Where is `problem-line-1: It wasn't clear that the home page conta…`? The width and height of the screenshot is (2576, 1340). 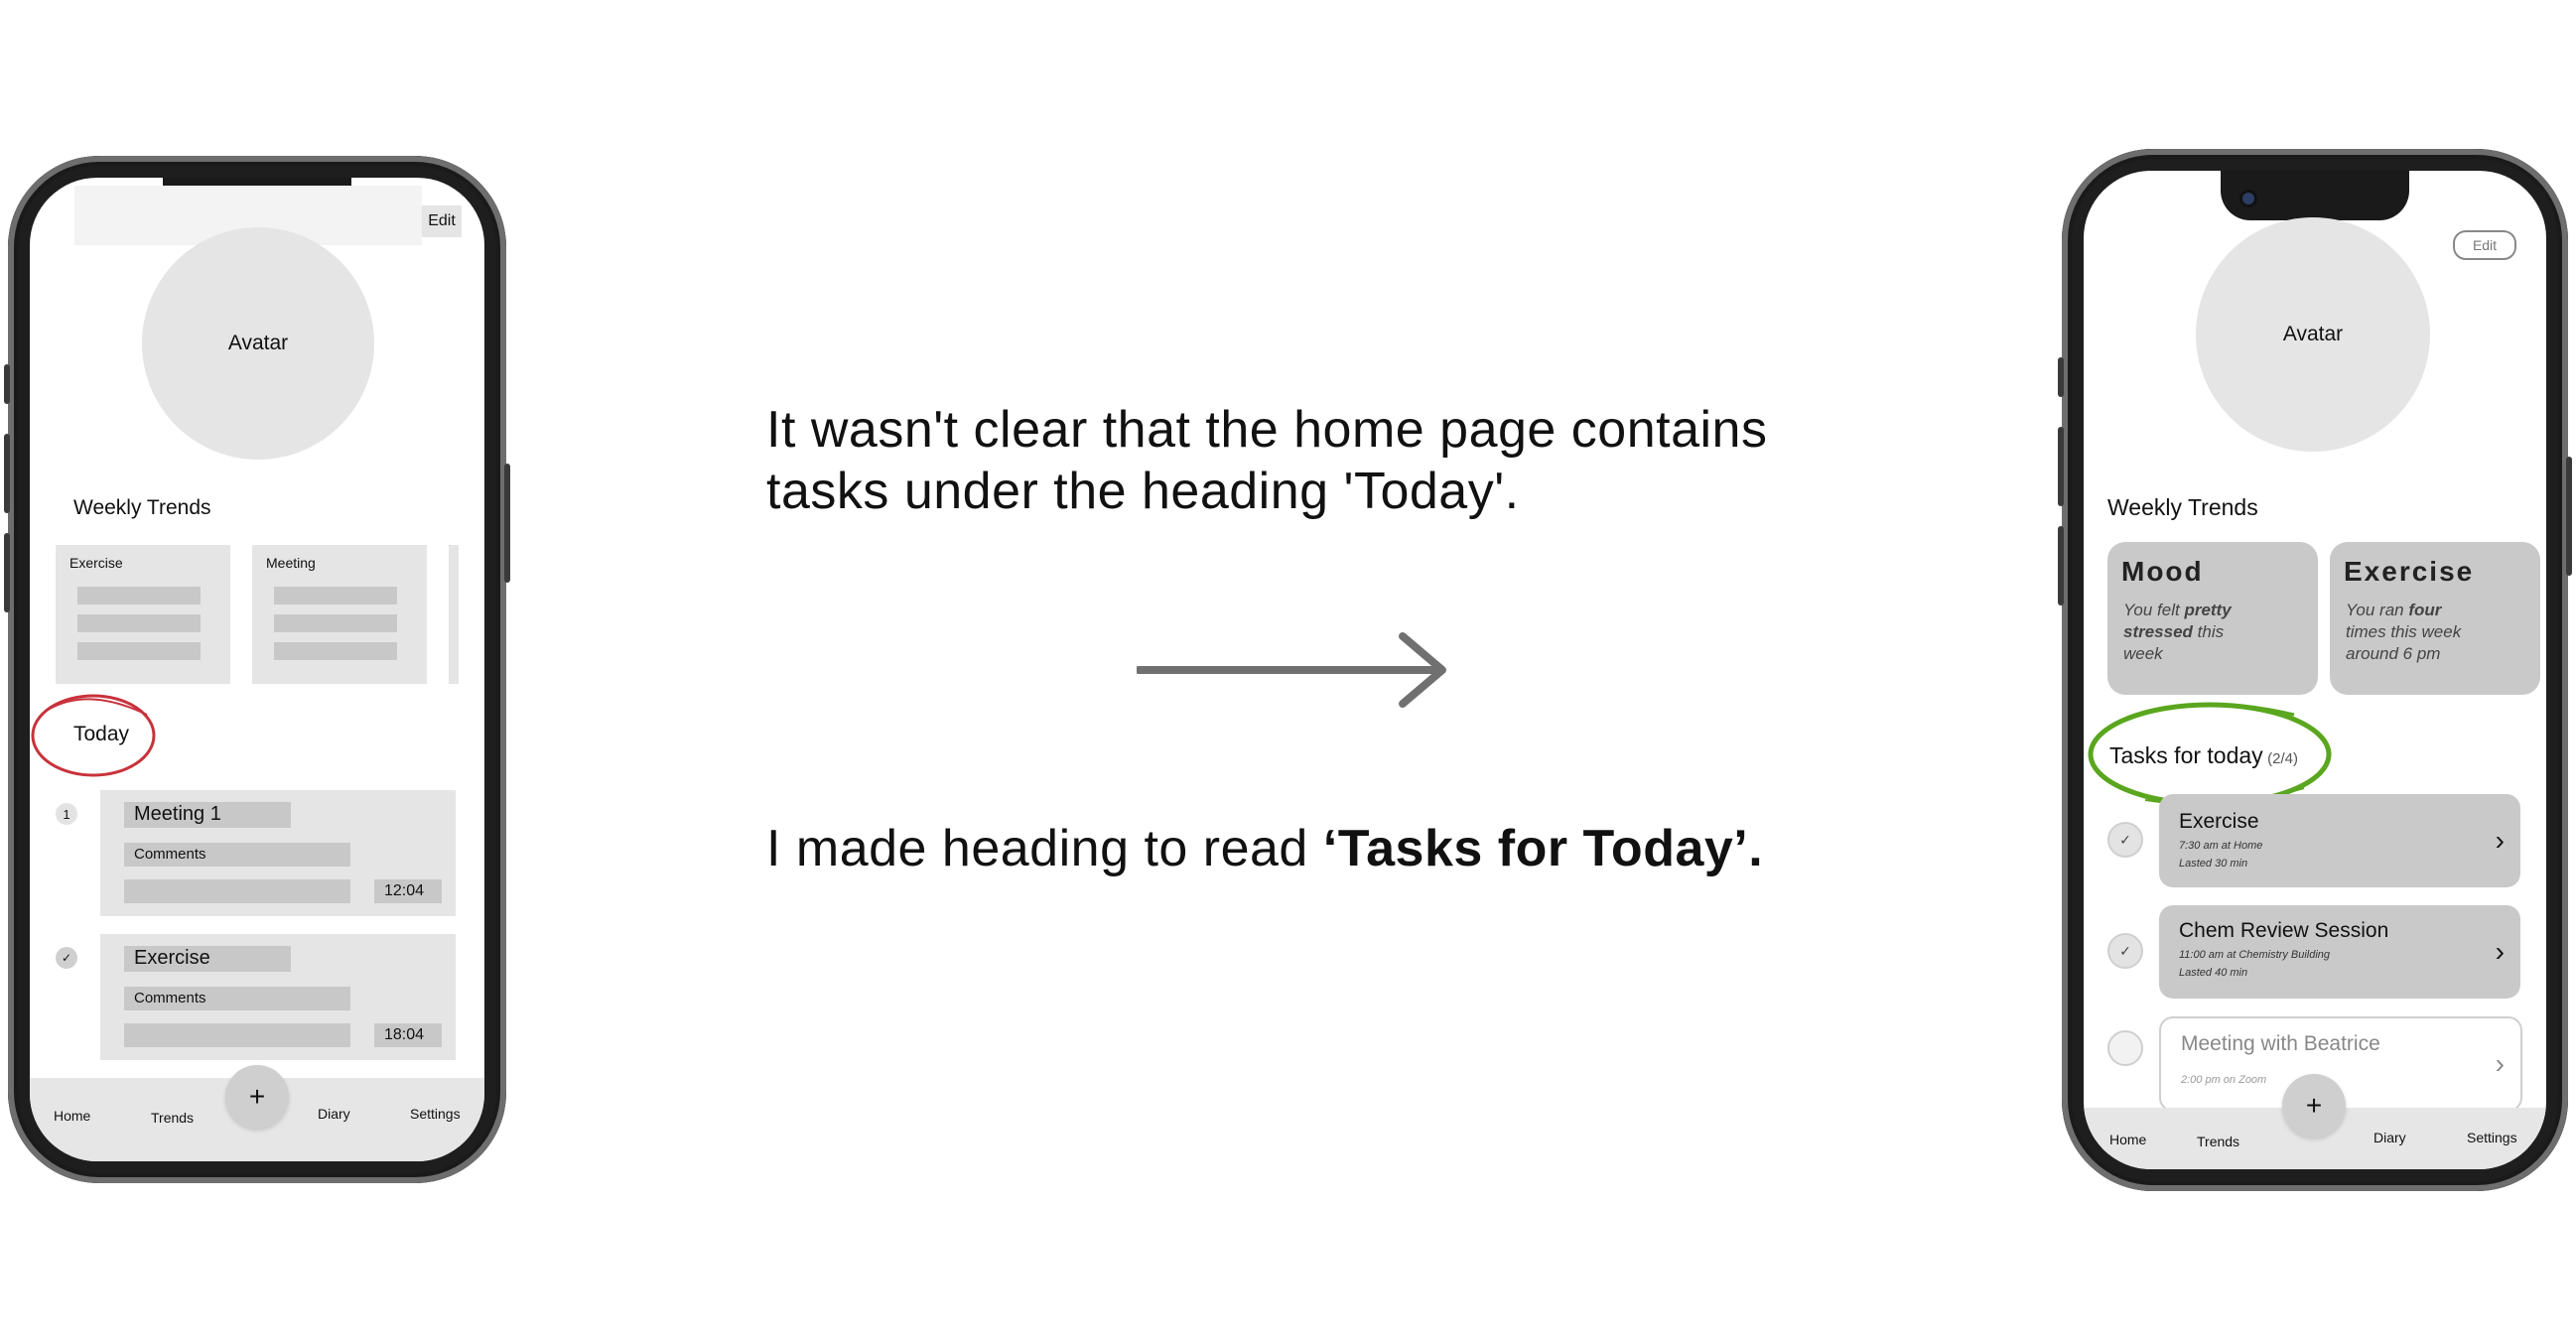
problem-line-1: It wasn't clear that the home page conta… is located at coordinates (1267, 430).